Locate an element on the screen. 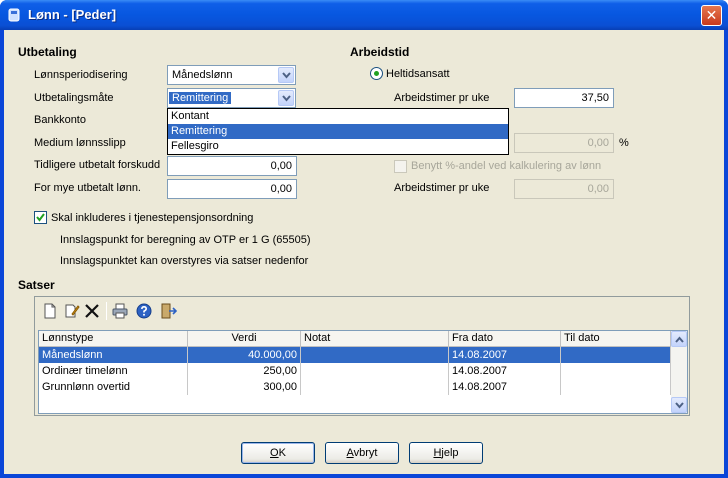 This screenshot has width=728, height=478. ok-button: OK is located at coordinates (278, 453).